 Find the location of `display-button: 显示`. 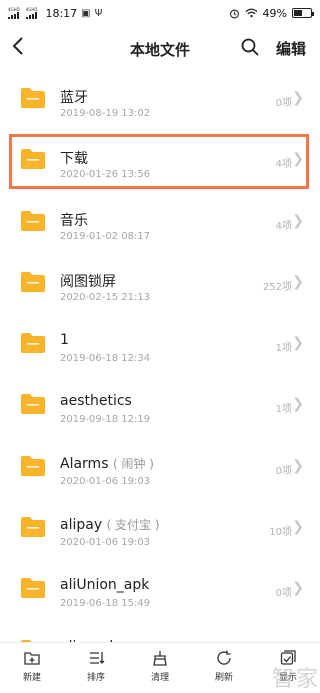

display-button: 显示 is located at coordinates (288, 668).